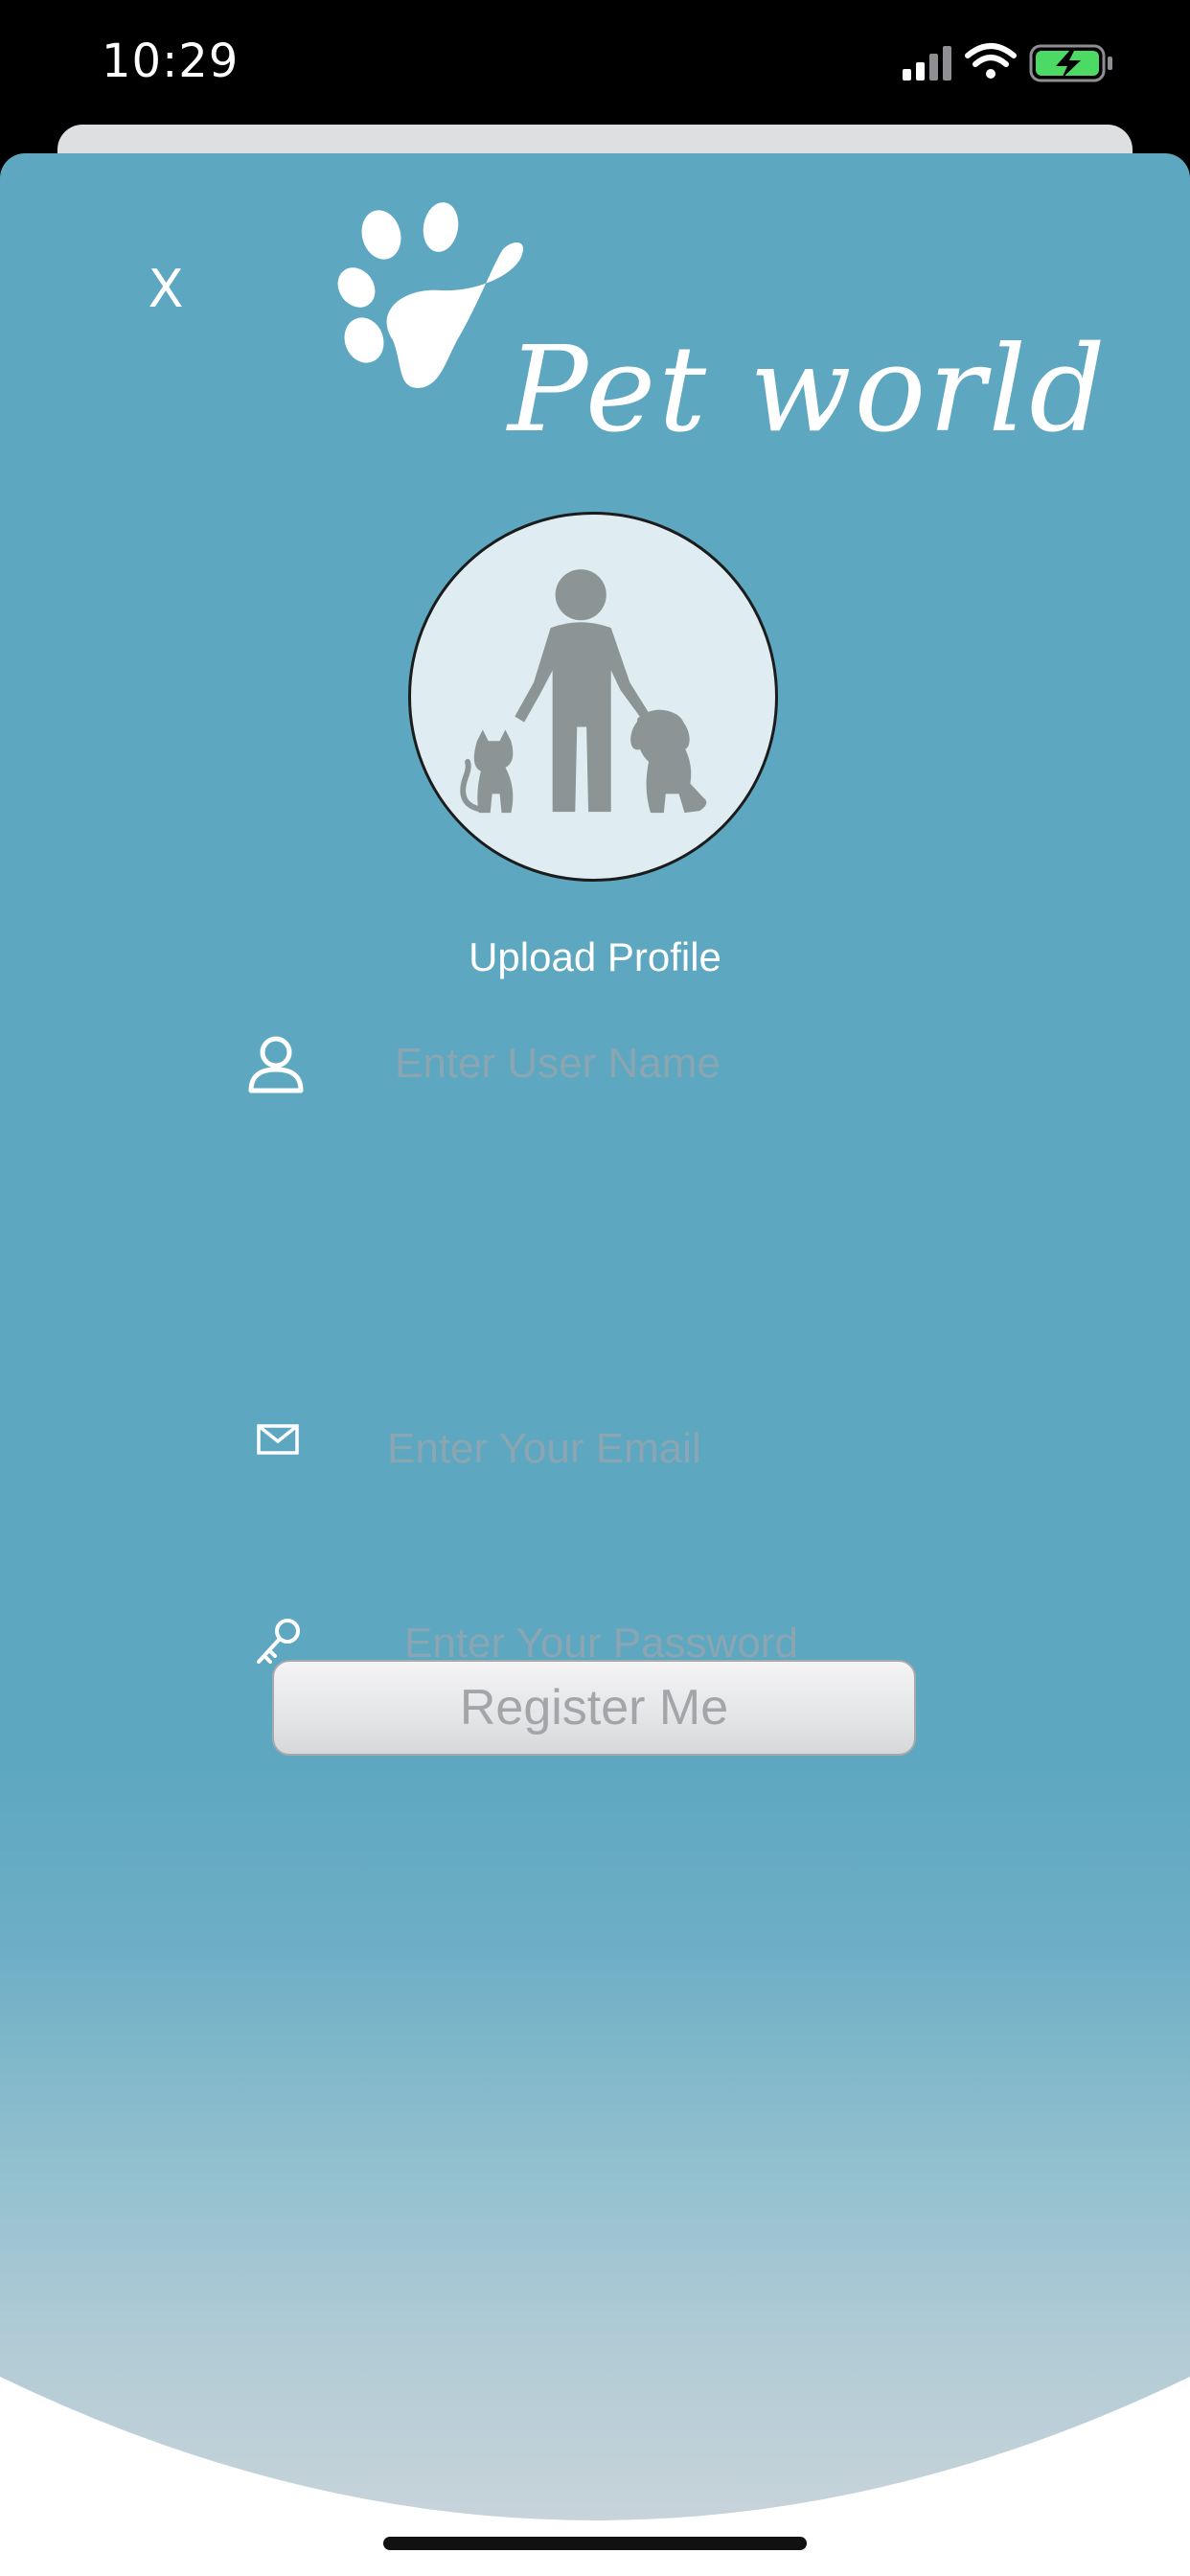  Describe the element at coordinates (809, 390) in the screenshot. I see `app-title: Pet world` at that location.